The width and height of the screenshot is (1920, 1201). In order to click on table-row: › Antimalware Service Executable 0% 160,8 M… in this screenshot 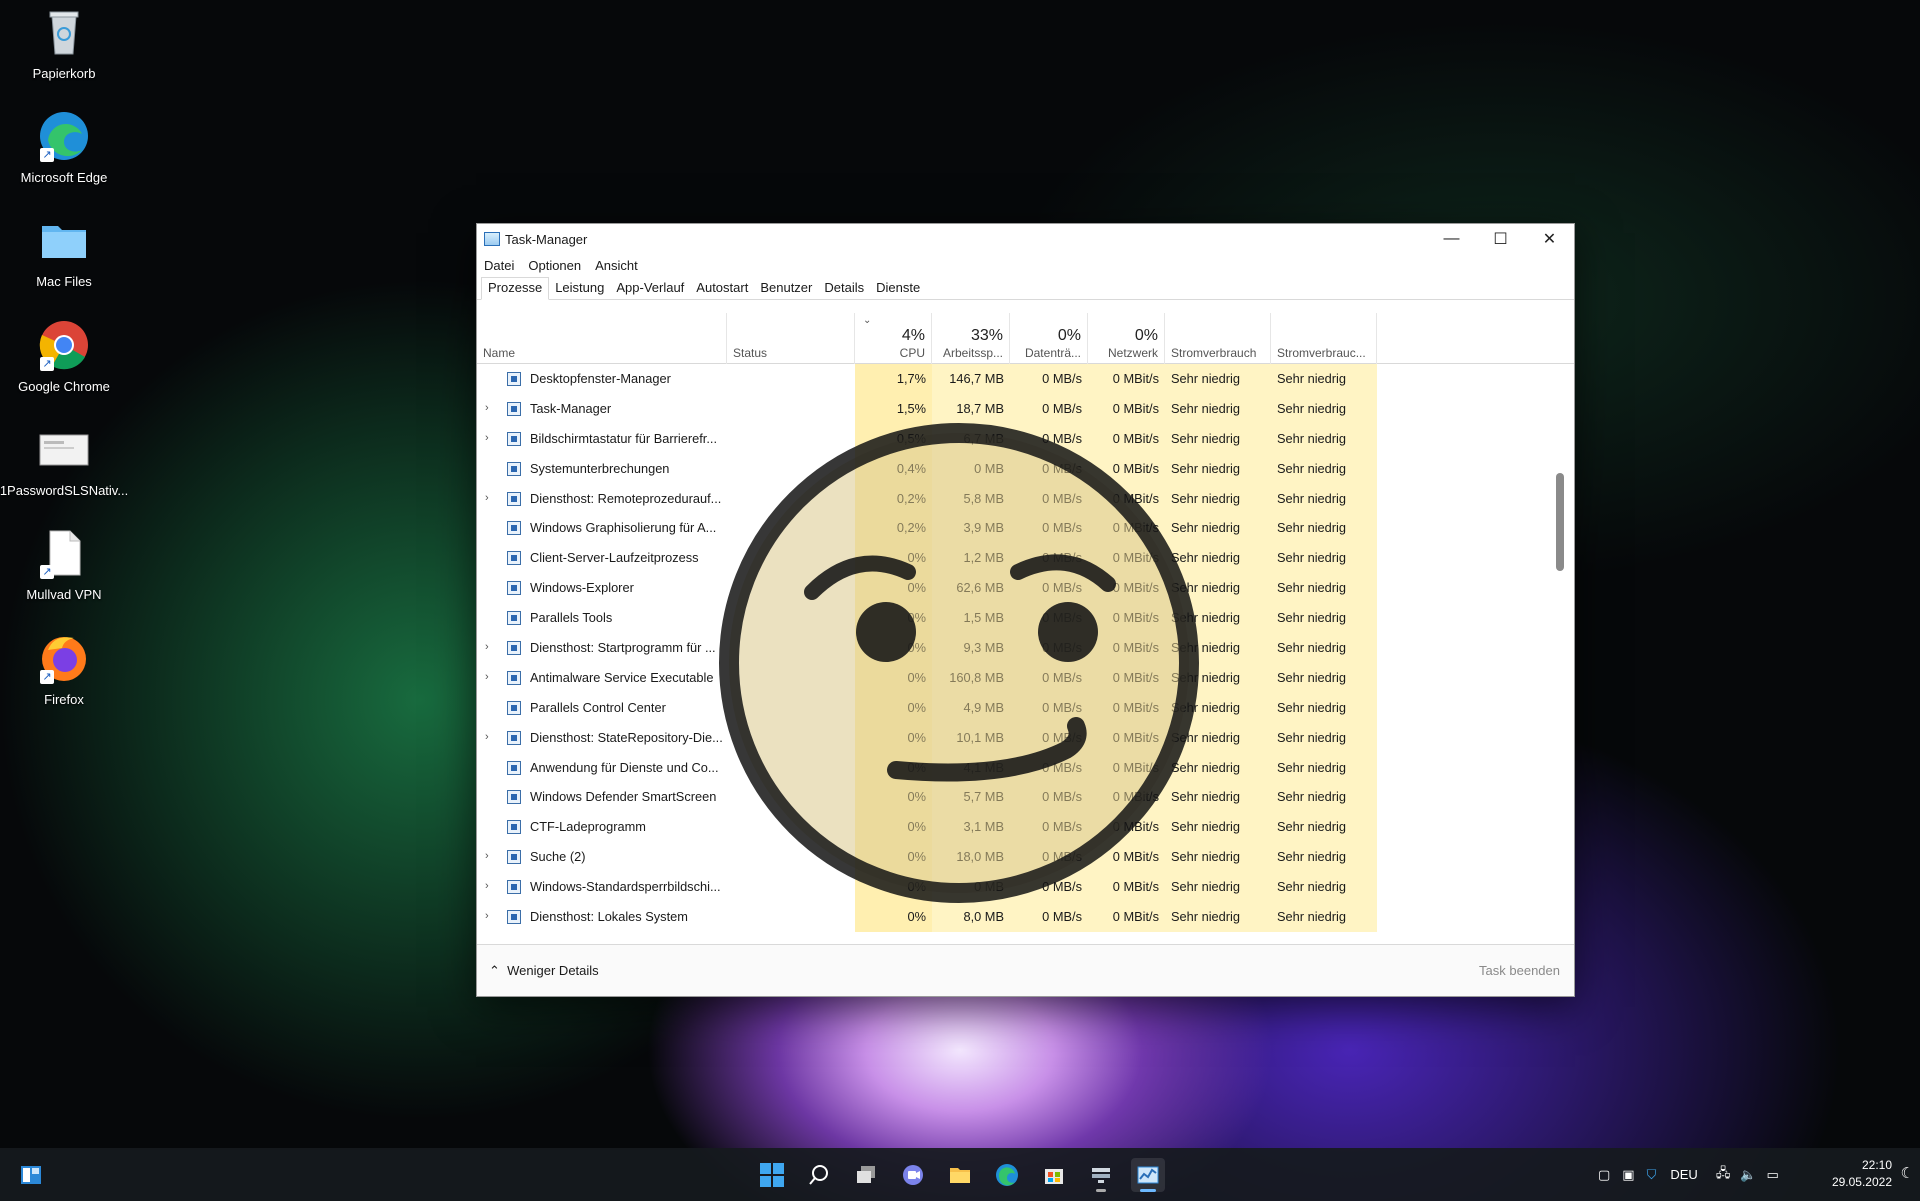, I will do `click(1025, 677)`.